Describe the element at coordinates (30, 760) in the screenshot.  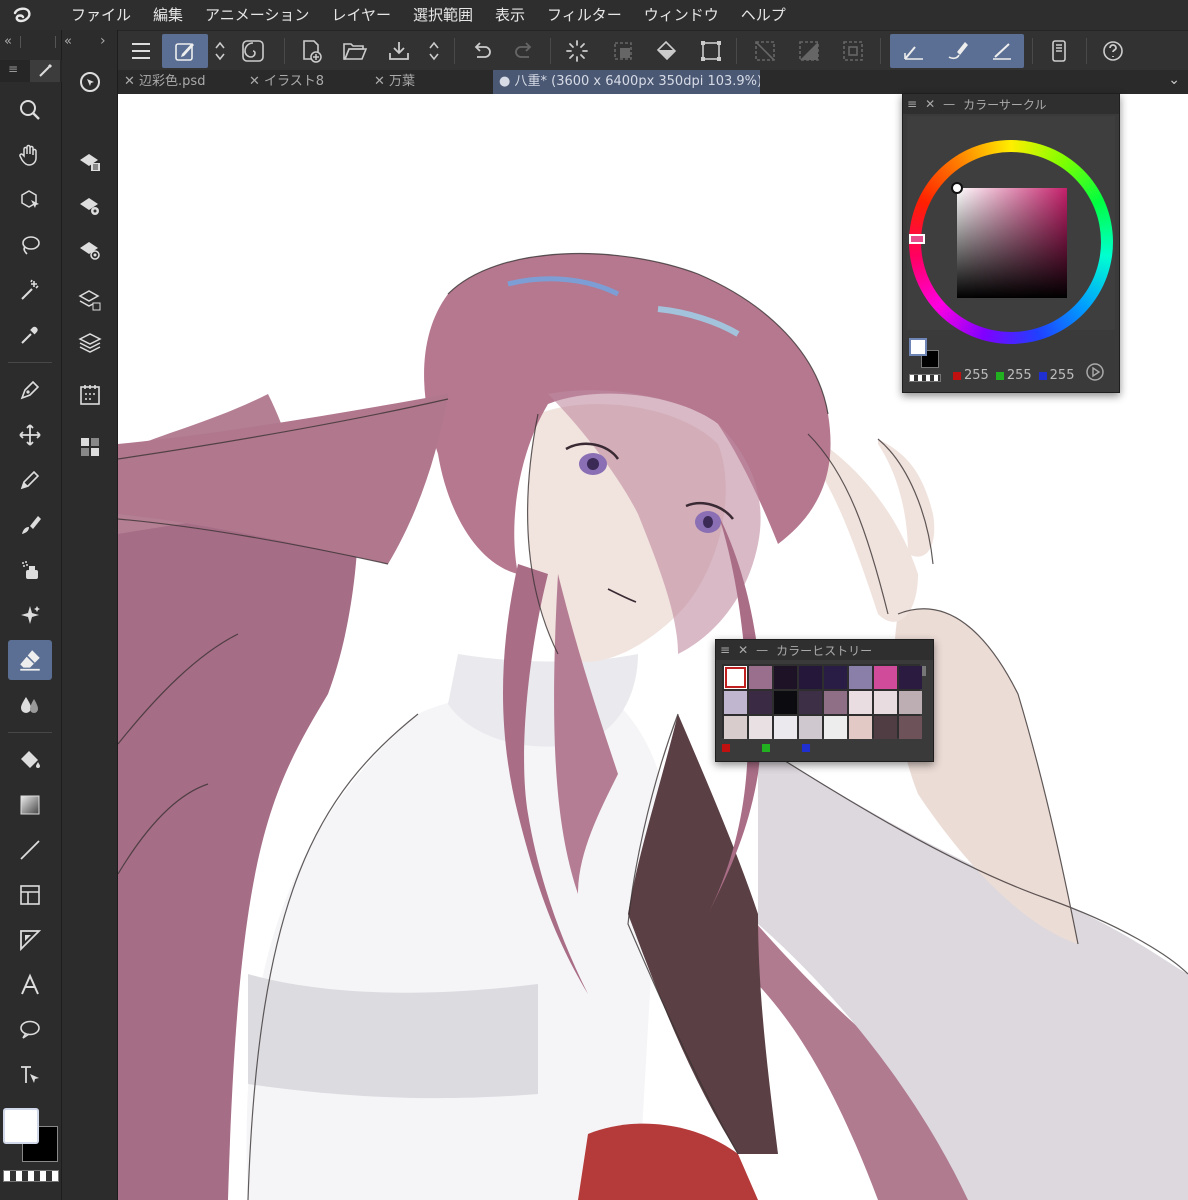
I see `fill-tool-icon` at that location.